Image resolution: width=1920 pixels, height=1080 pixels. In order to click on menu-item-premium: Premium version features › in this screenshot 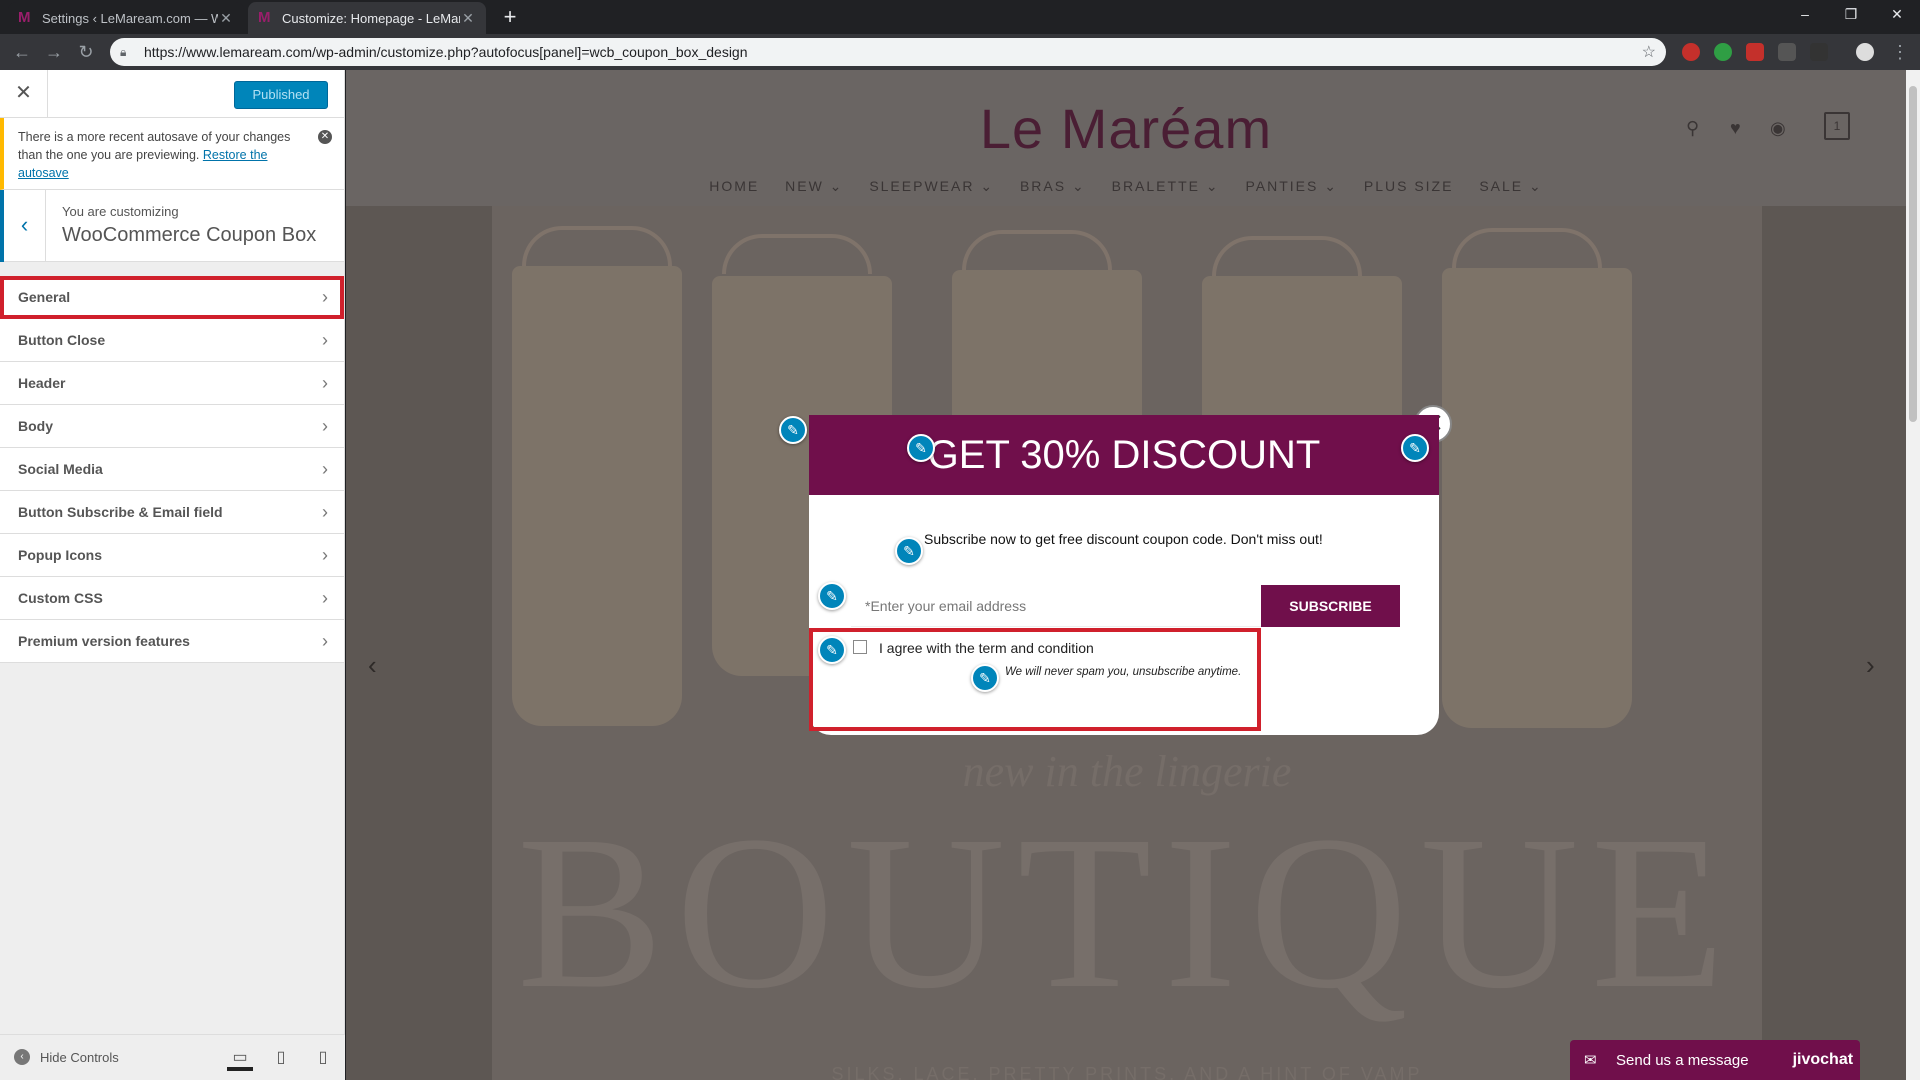, I will do `click(172, 641)`.